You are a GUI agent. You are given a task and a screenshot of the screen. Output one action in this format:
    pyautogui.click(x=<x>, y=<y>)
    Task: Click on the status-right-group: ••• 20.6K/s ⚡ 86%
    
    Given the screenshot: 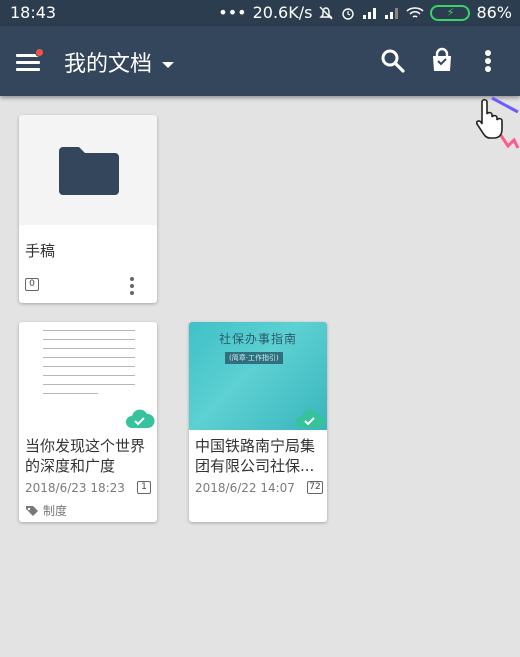 What is the action you would take?
    pyautogui.click(x=365, y=12)
    